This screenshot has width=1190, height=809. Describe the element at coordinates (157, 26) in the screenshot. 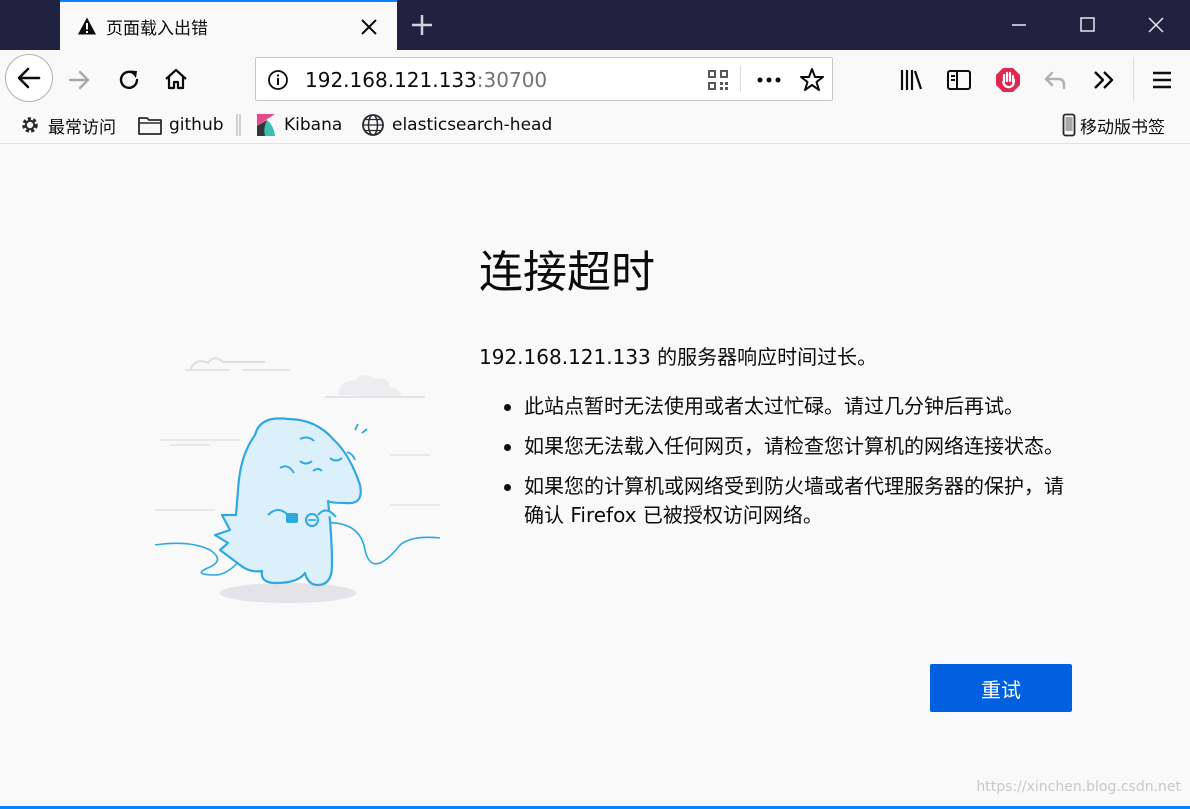

I see `tab-title: 页面载入出错` at that location.